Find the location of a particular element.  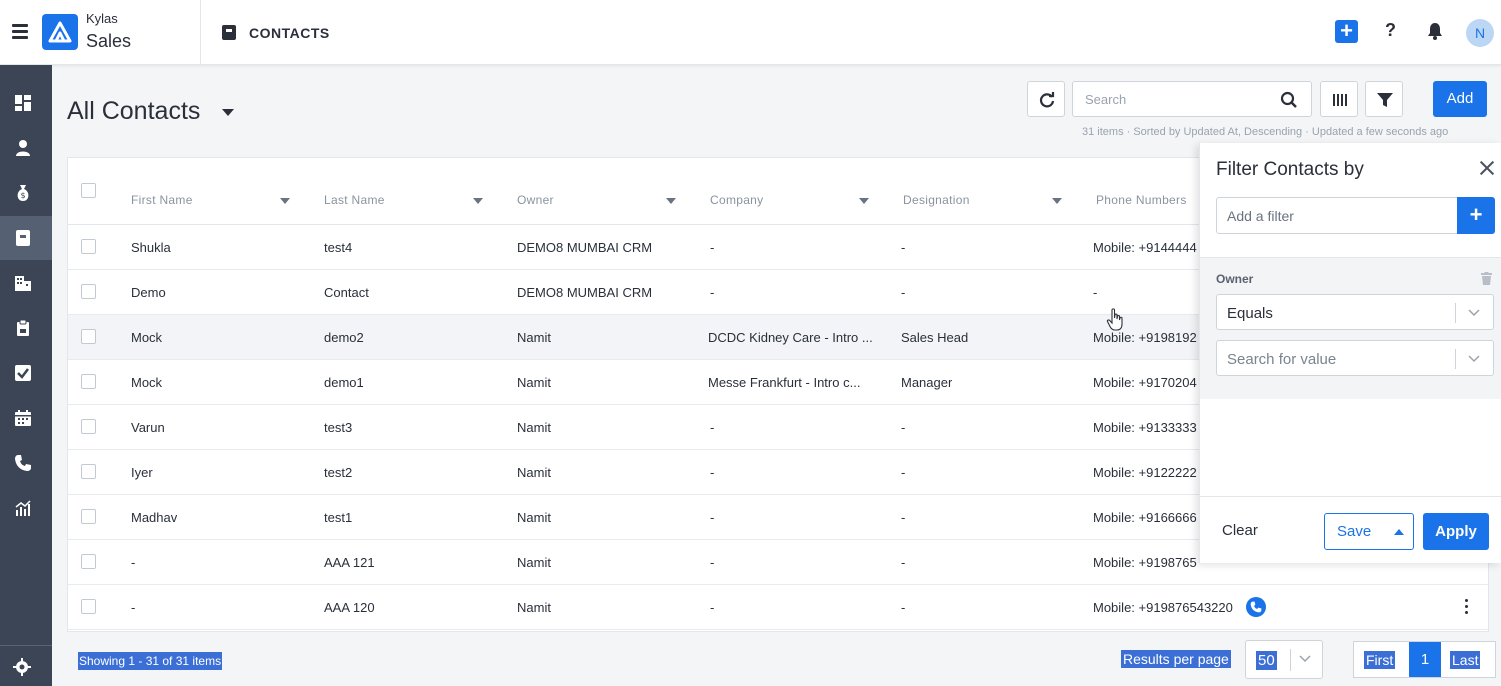

select-all-checkbox is located at coordinates (88, 190).